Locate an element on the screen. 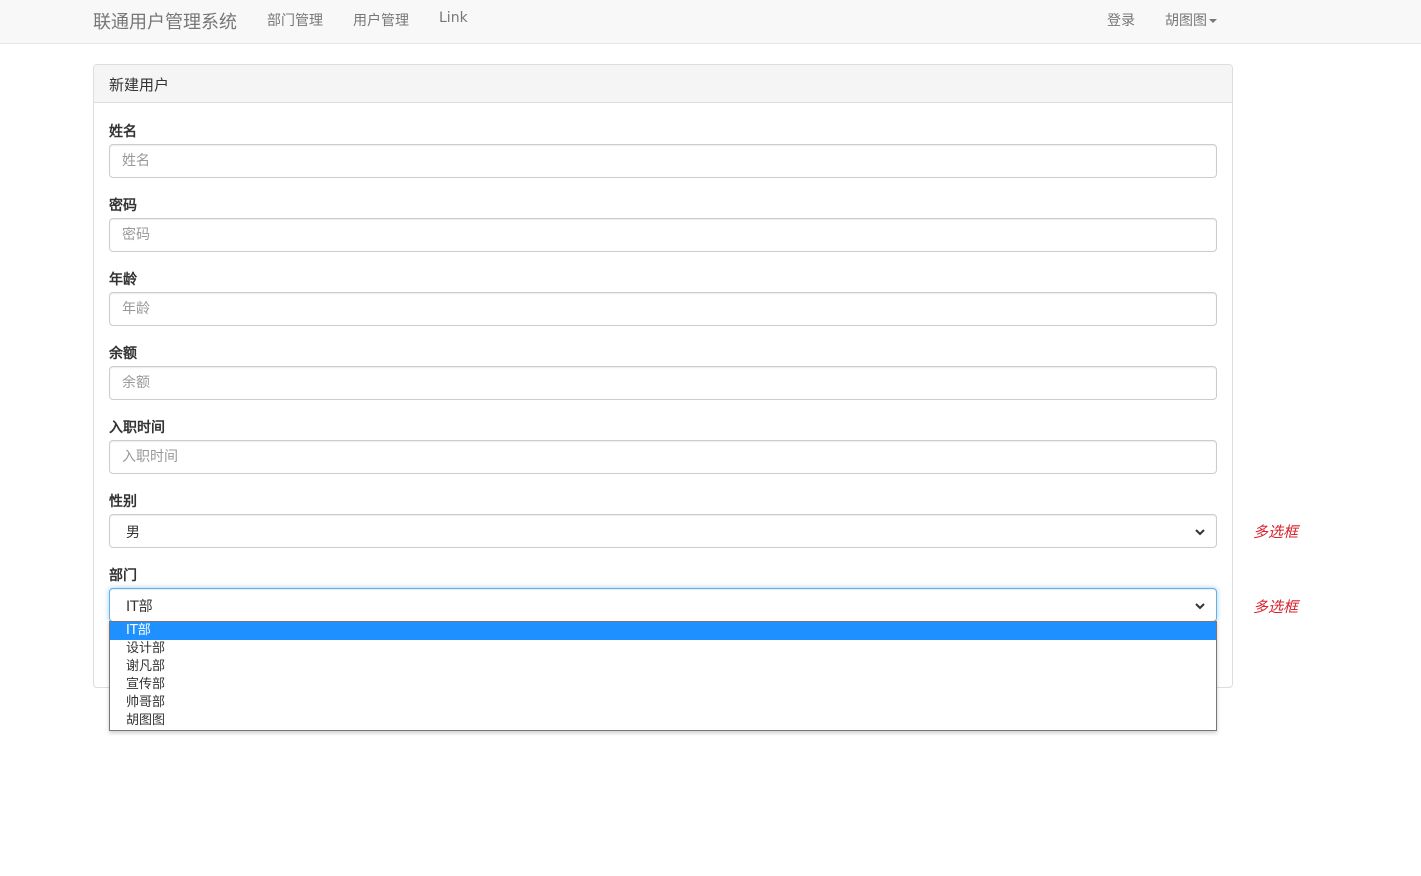 The image size is (1421, 876). department-option: 设计部 is located at coordinates (663, 649).